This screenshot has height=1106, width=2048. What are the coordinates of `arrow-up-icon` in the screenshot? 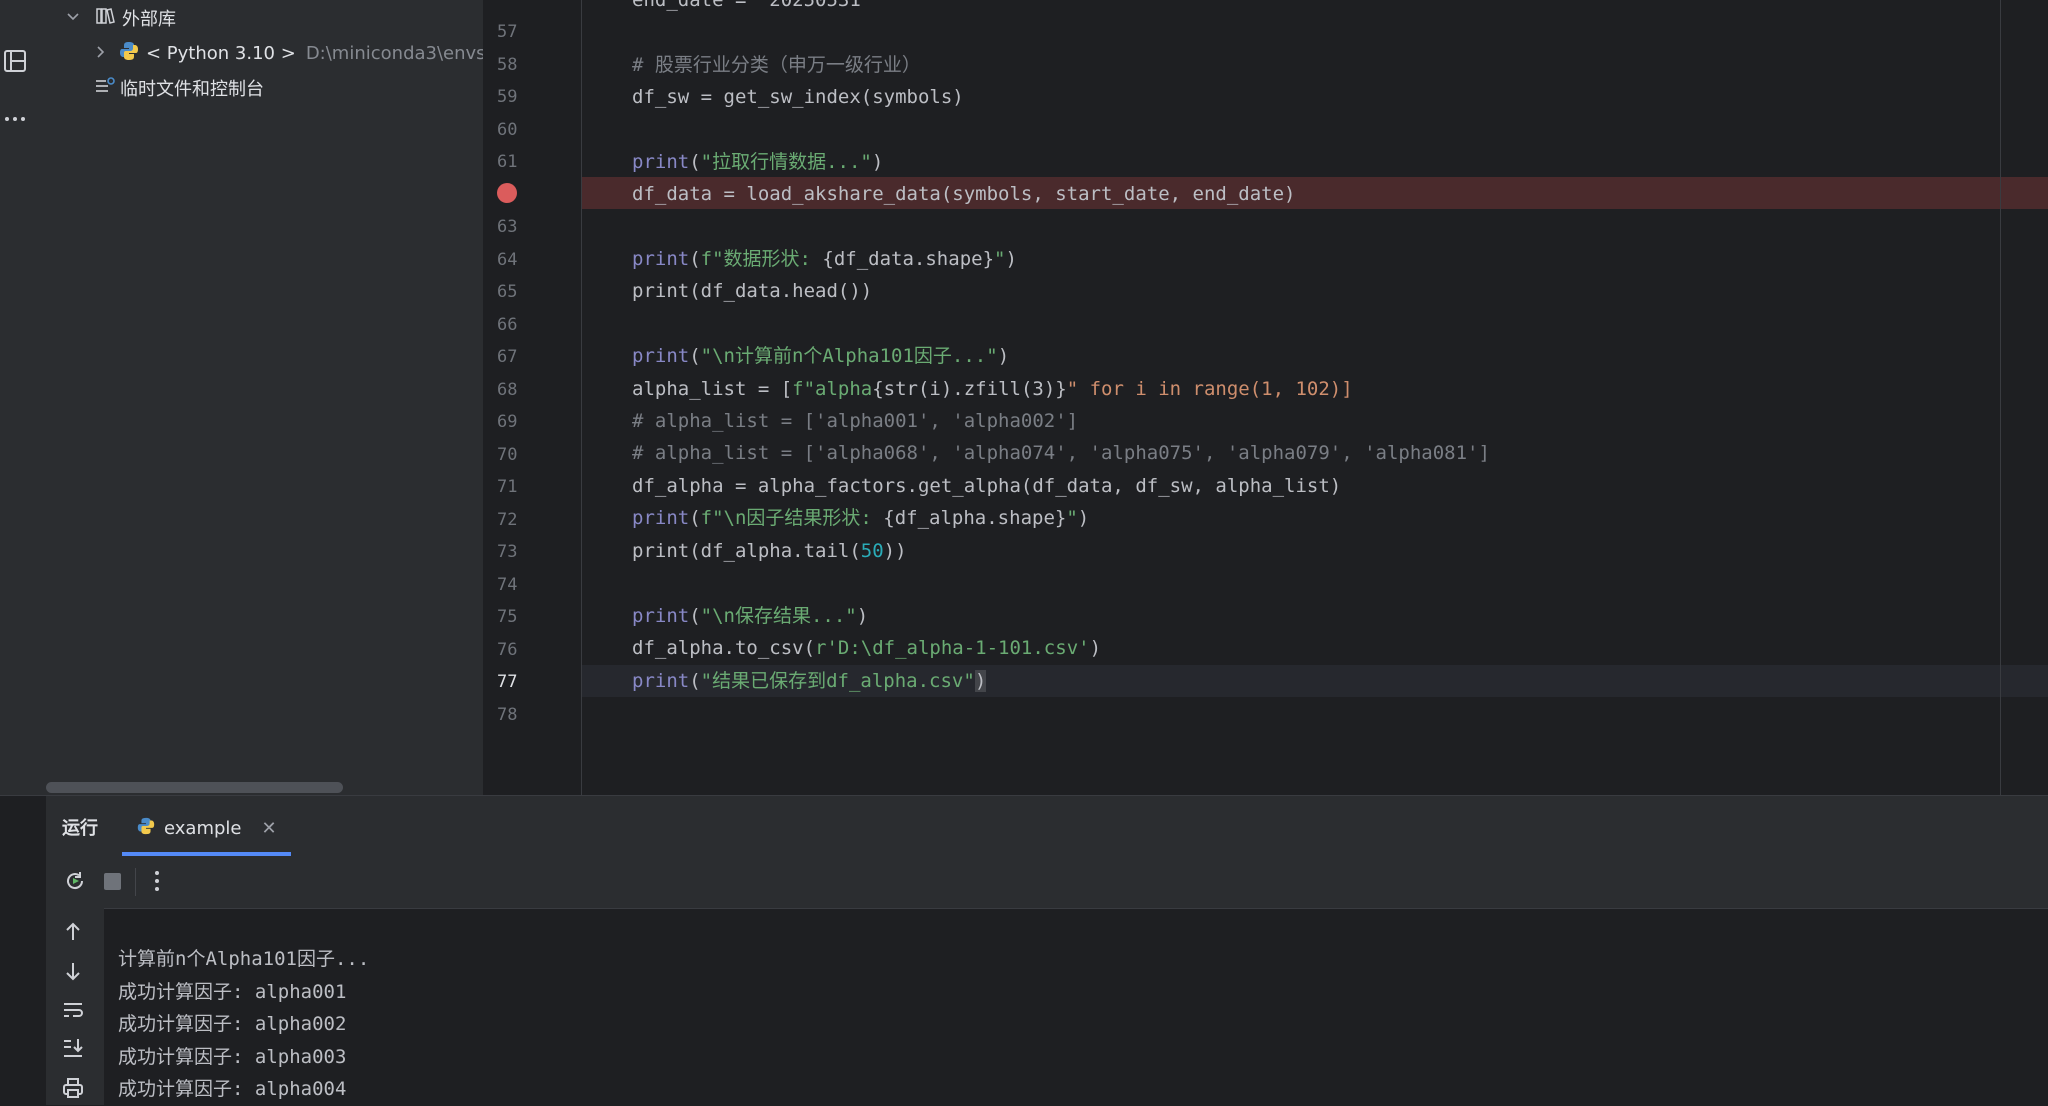 It's located at (73, 934).